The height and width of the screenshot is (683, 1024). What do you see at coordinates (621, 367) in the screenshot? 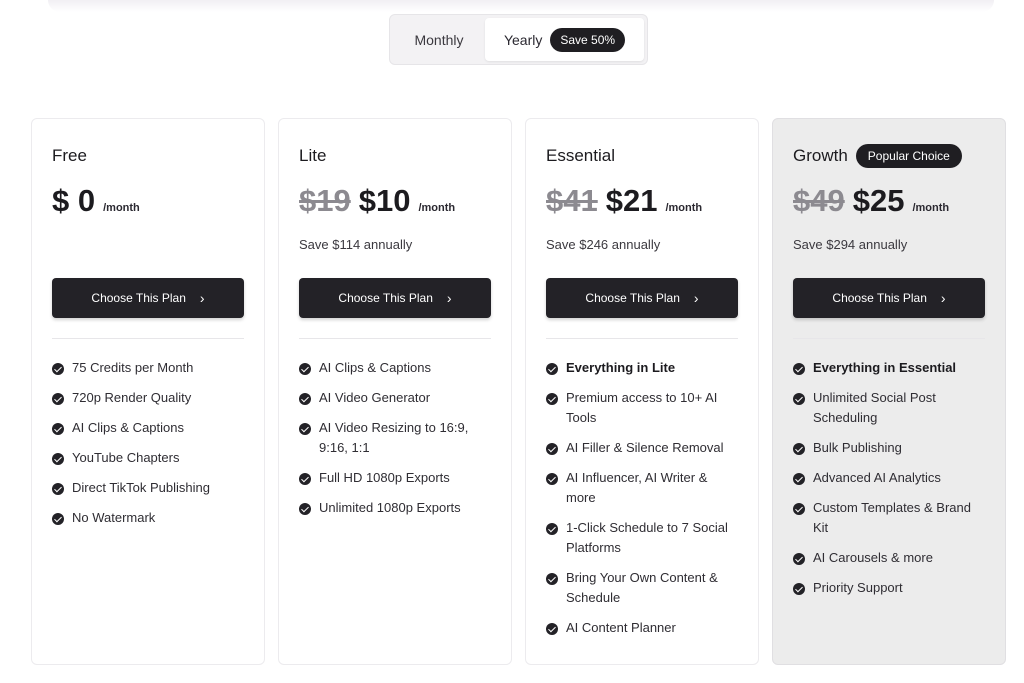
I see `feature-text: Everything in Lite` at bounding box center [621, 367].